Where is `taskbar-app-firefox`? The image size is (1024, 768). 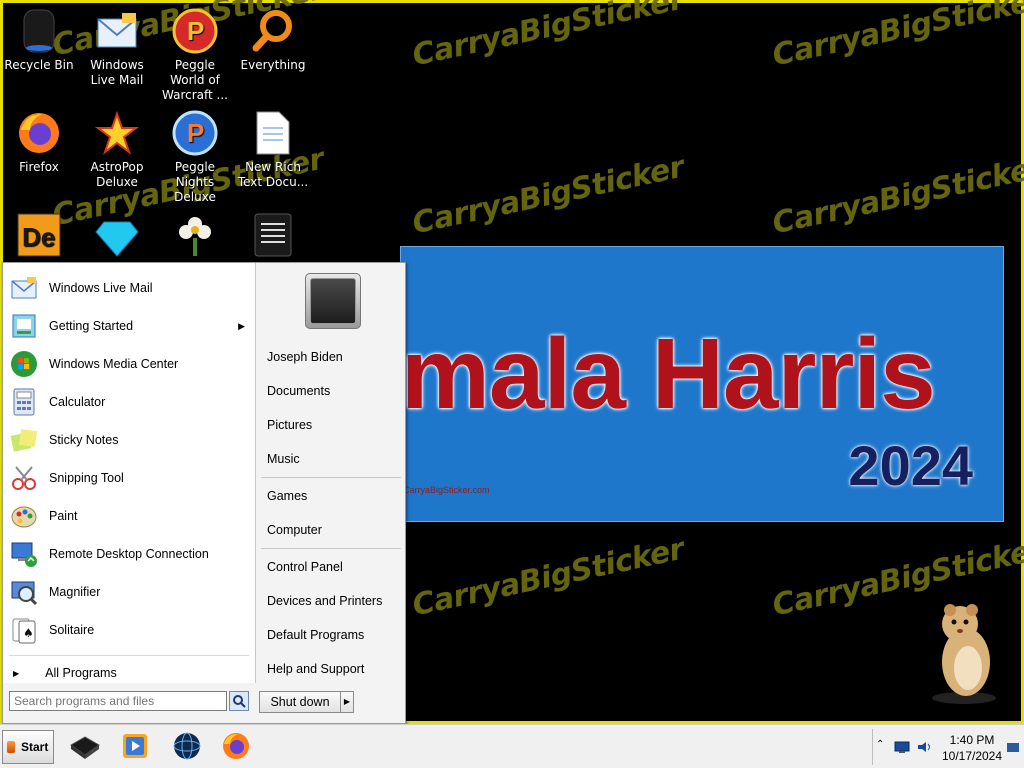 taskbar-app-firefox is located at coordinates (236, 746).